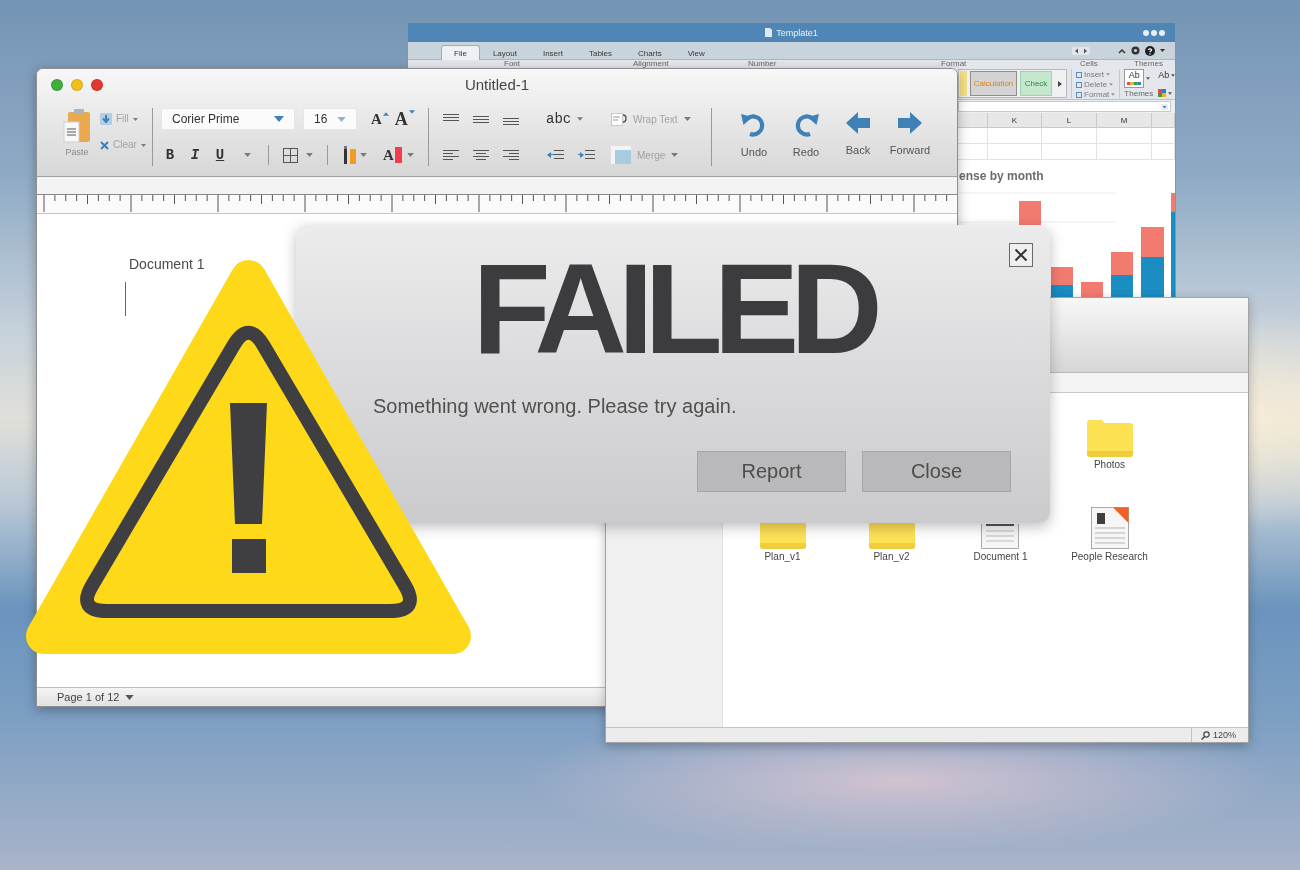 The width and height of the screenshot is (1300, 870). What do you see at coordinates (696, 52) in the screenshot?
I see `ribbon-tab: View` at bounding box center [696, 52].